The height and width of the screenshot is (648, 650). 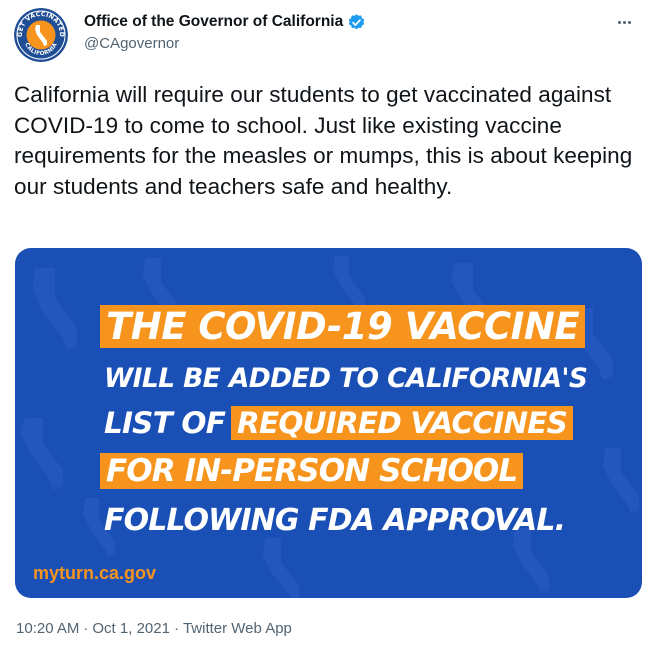 I want to click on headline-line-1-text: THE COVID-19 VACCINE, so click(x=343, y=326).